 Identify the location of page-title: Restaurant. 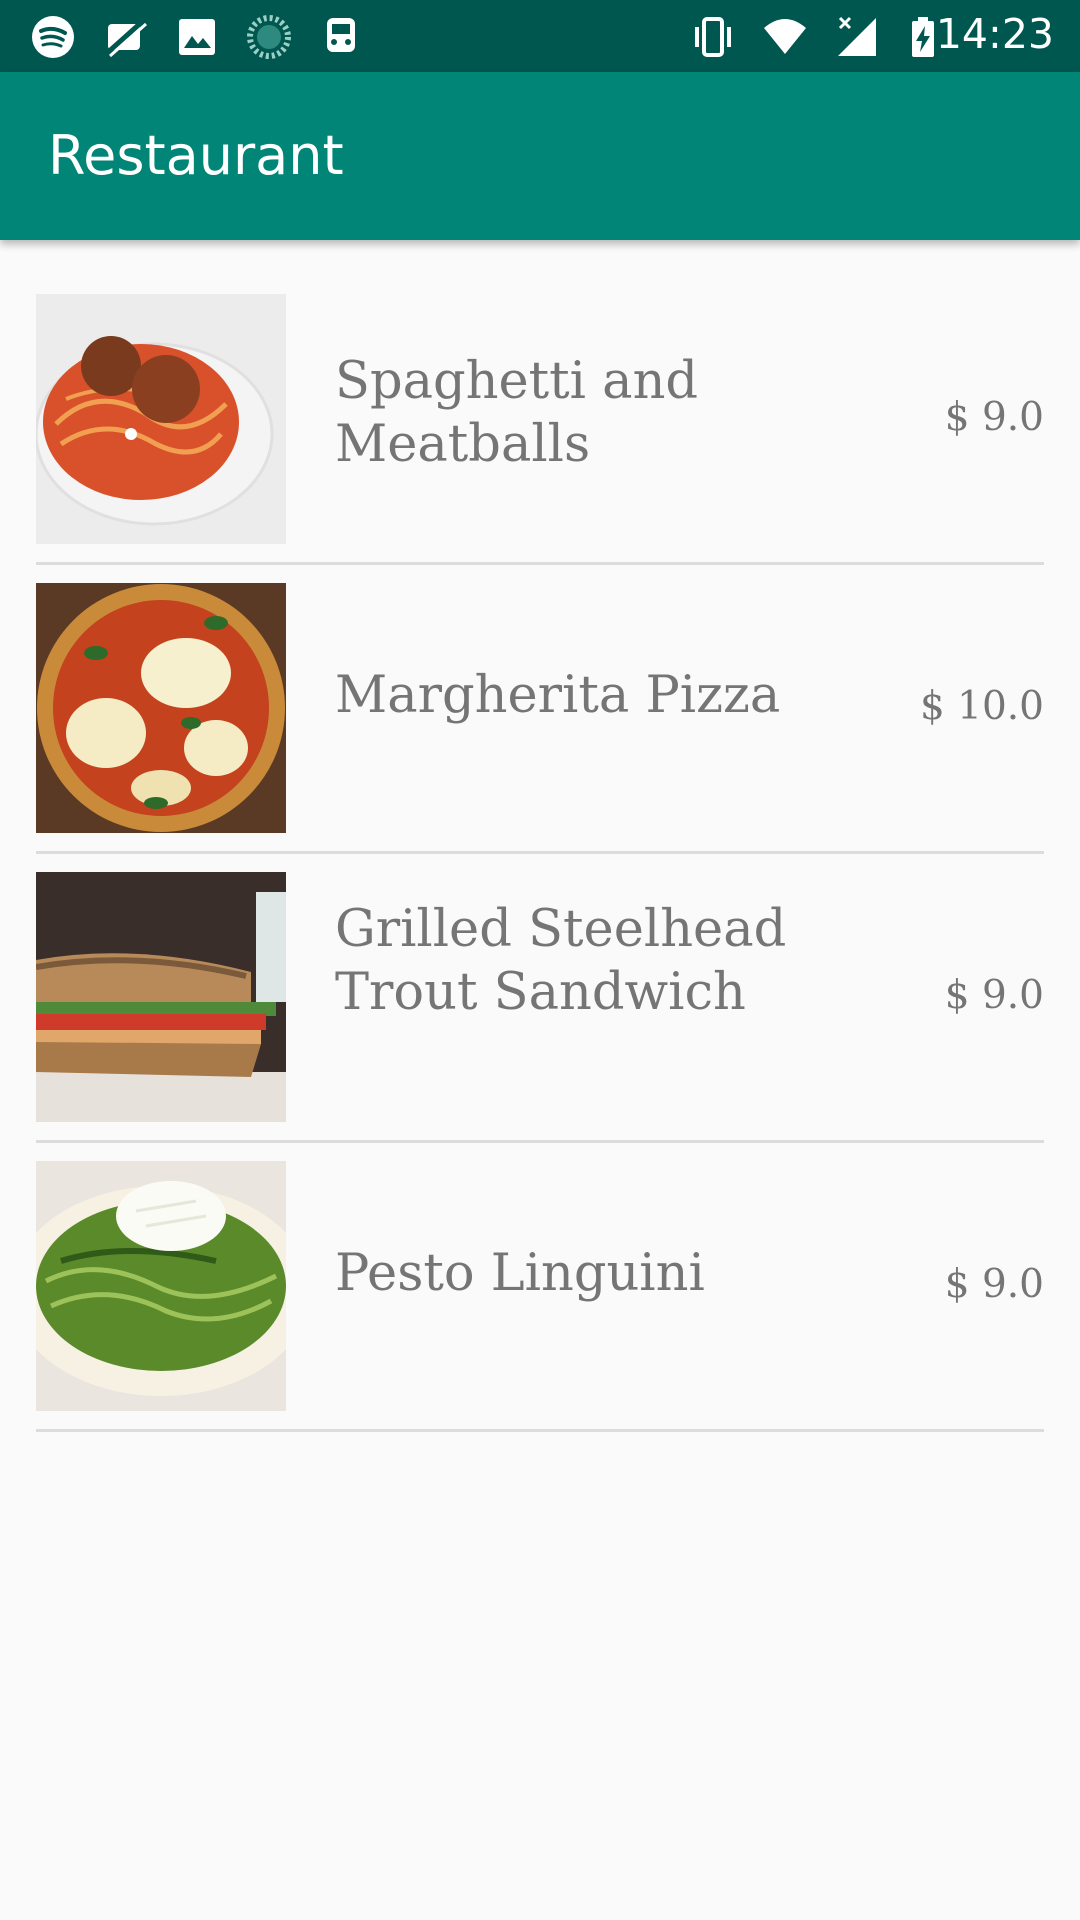
(196, 155).